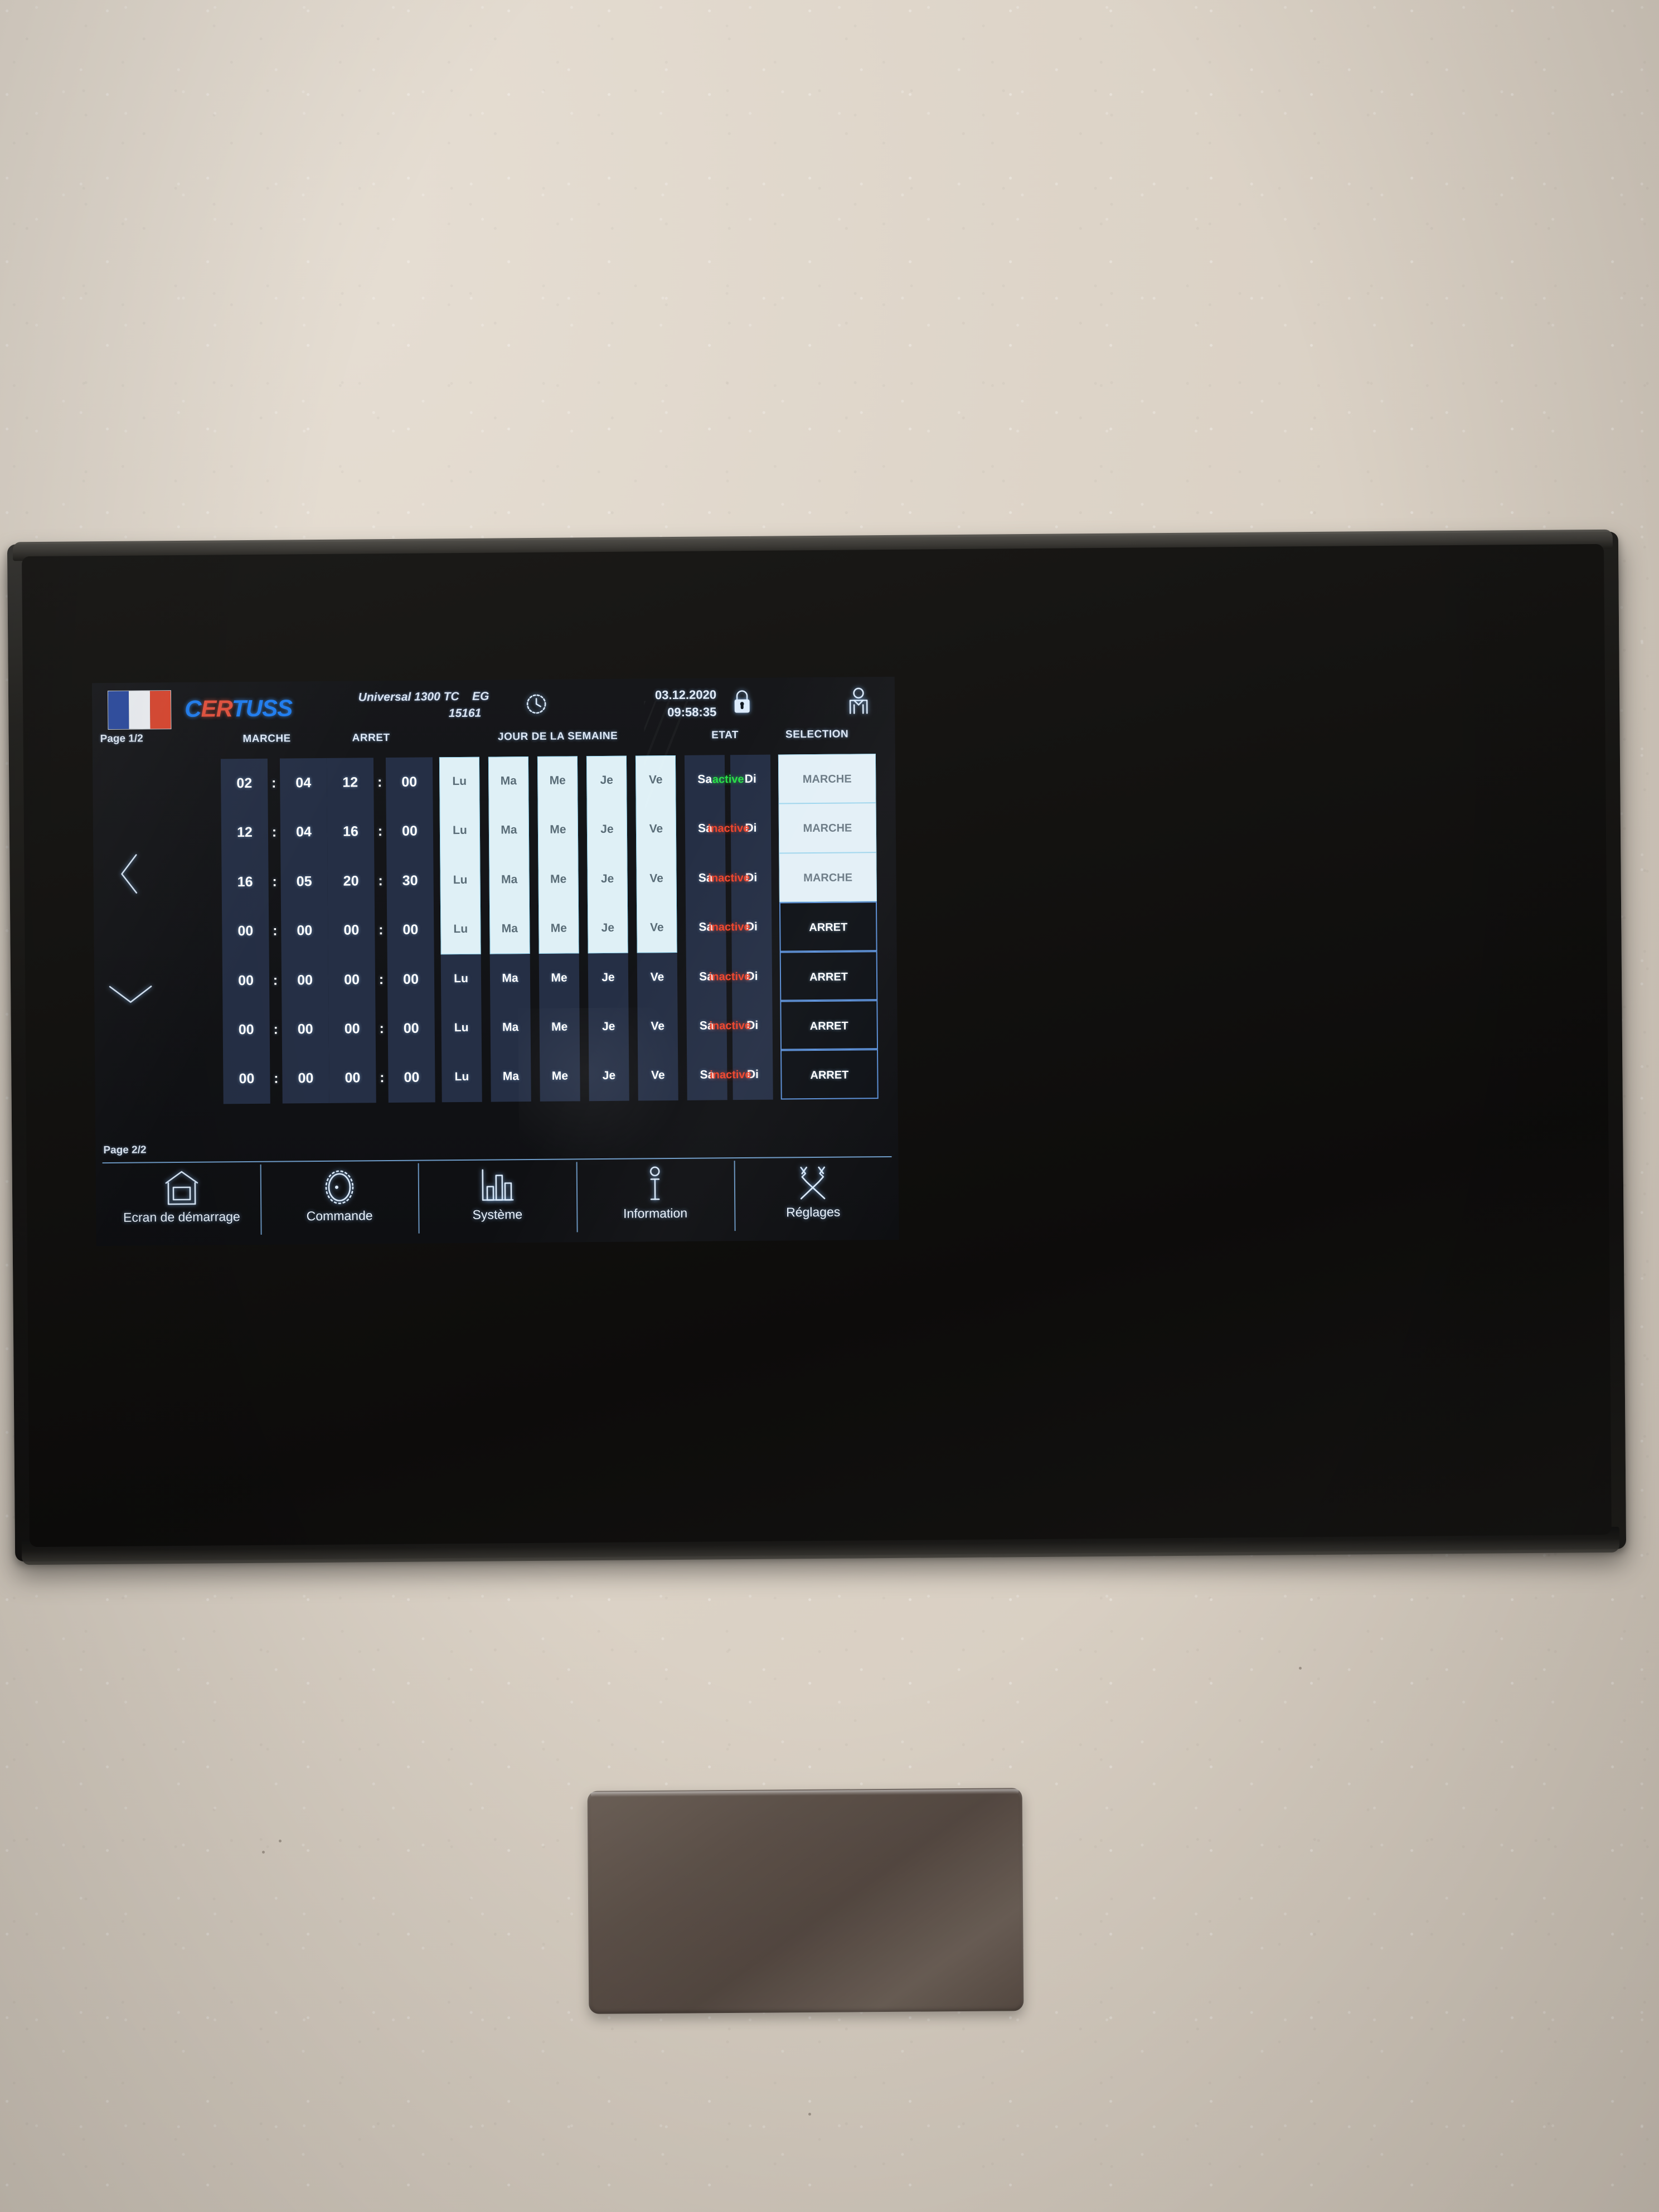 This screenshot has height=2212, width=1659. What do you see at coordinates (813, 1212) in the screenshot?
I see `nav-item-label: Réglages` at bounding box center [813, 1212].